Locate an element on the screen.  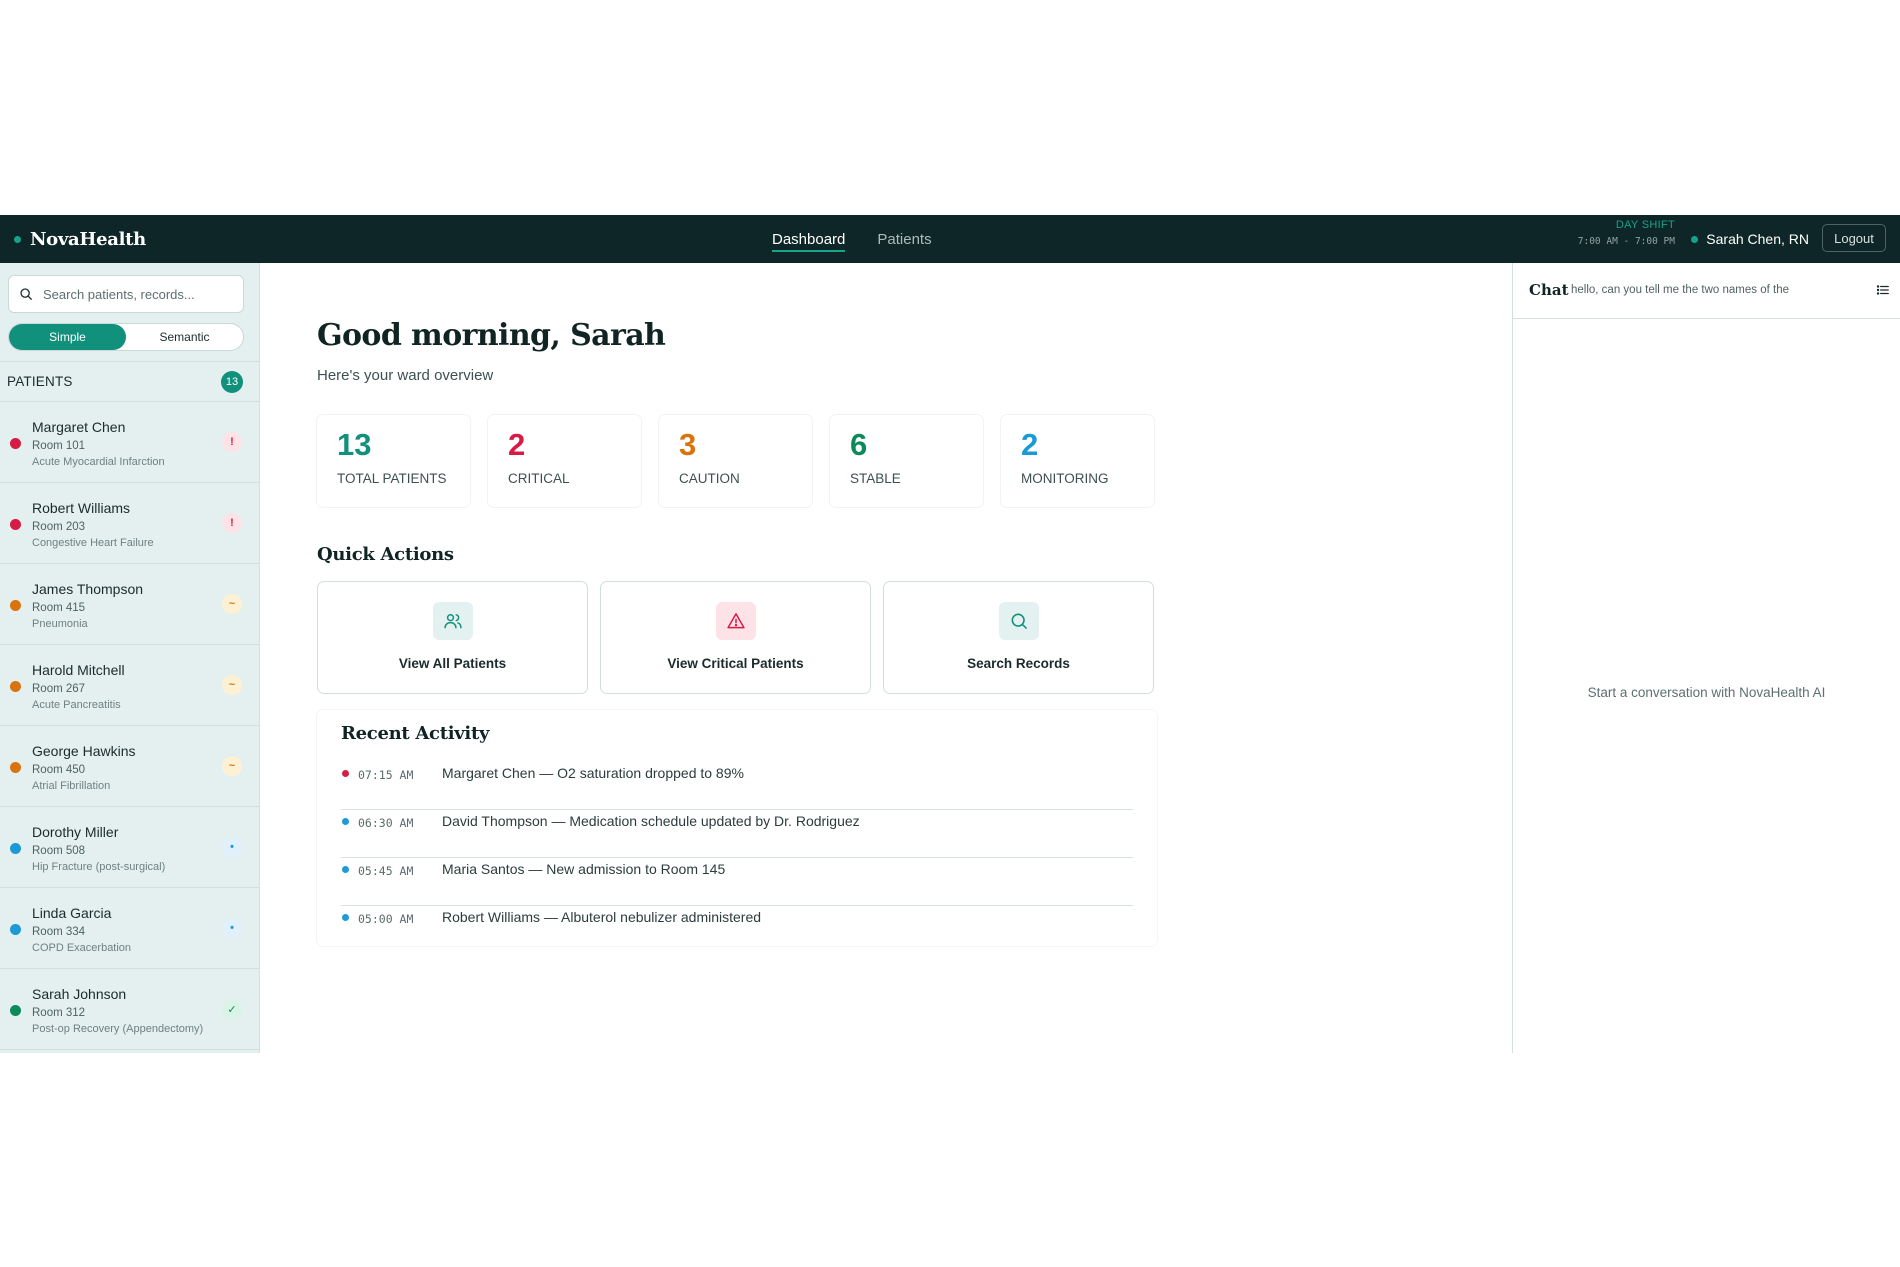
patients-header: PATIENTS 13 is located at coordinates (129, 381).